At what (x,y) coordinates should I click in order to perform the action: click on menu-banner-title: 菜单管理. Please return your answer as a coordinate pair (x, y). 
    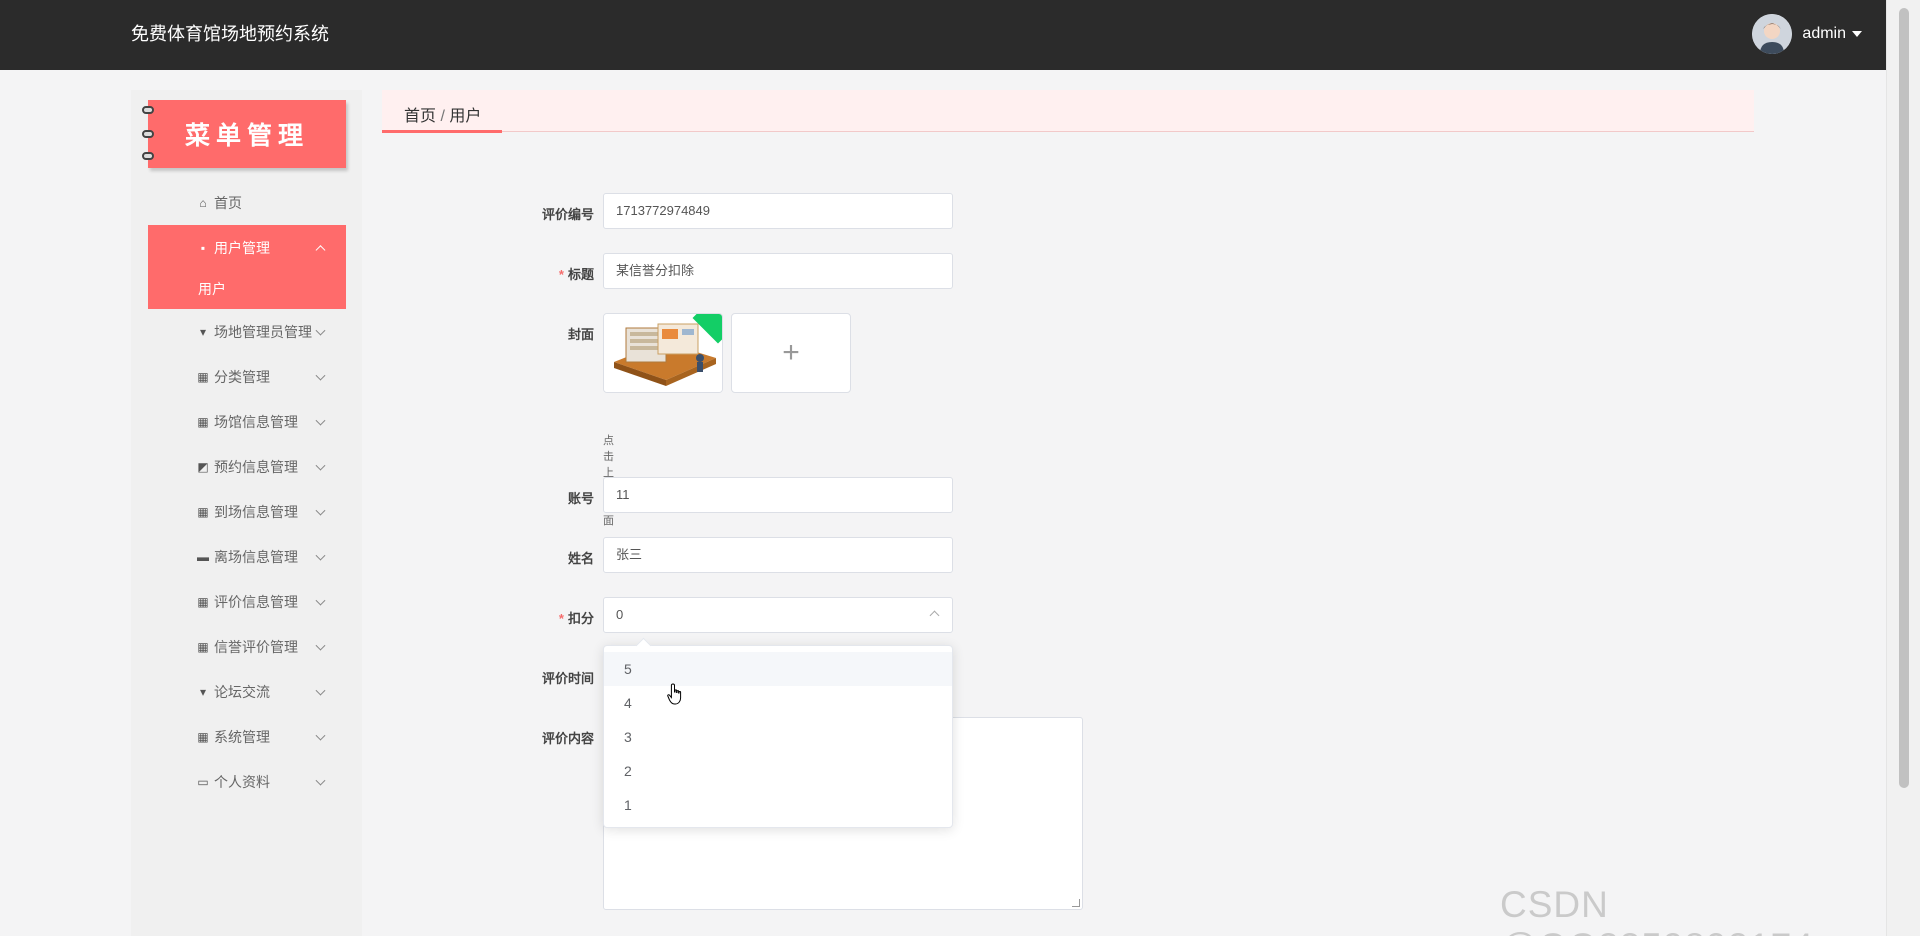
    Looking at the image, I should click on (246, 135).